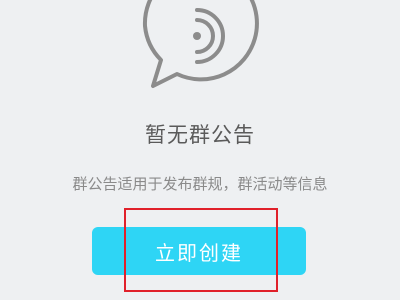 This screenshot has width=400, height=300. Describe the element at coordinates (200, 44) in the screenshot. I see `announcement-bubble-icon` at that location.